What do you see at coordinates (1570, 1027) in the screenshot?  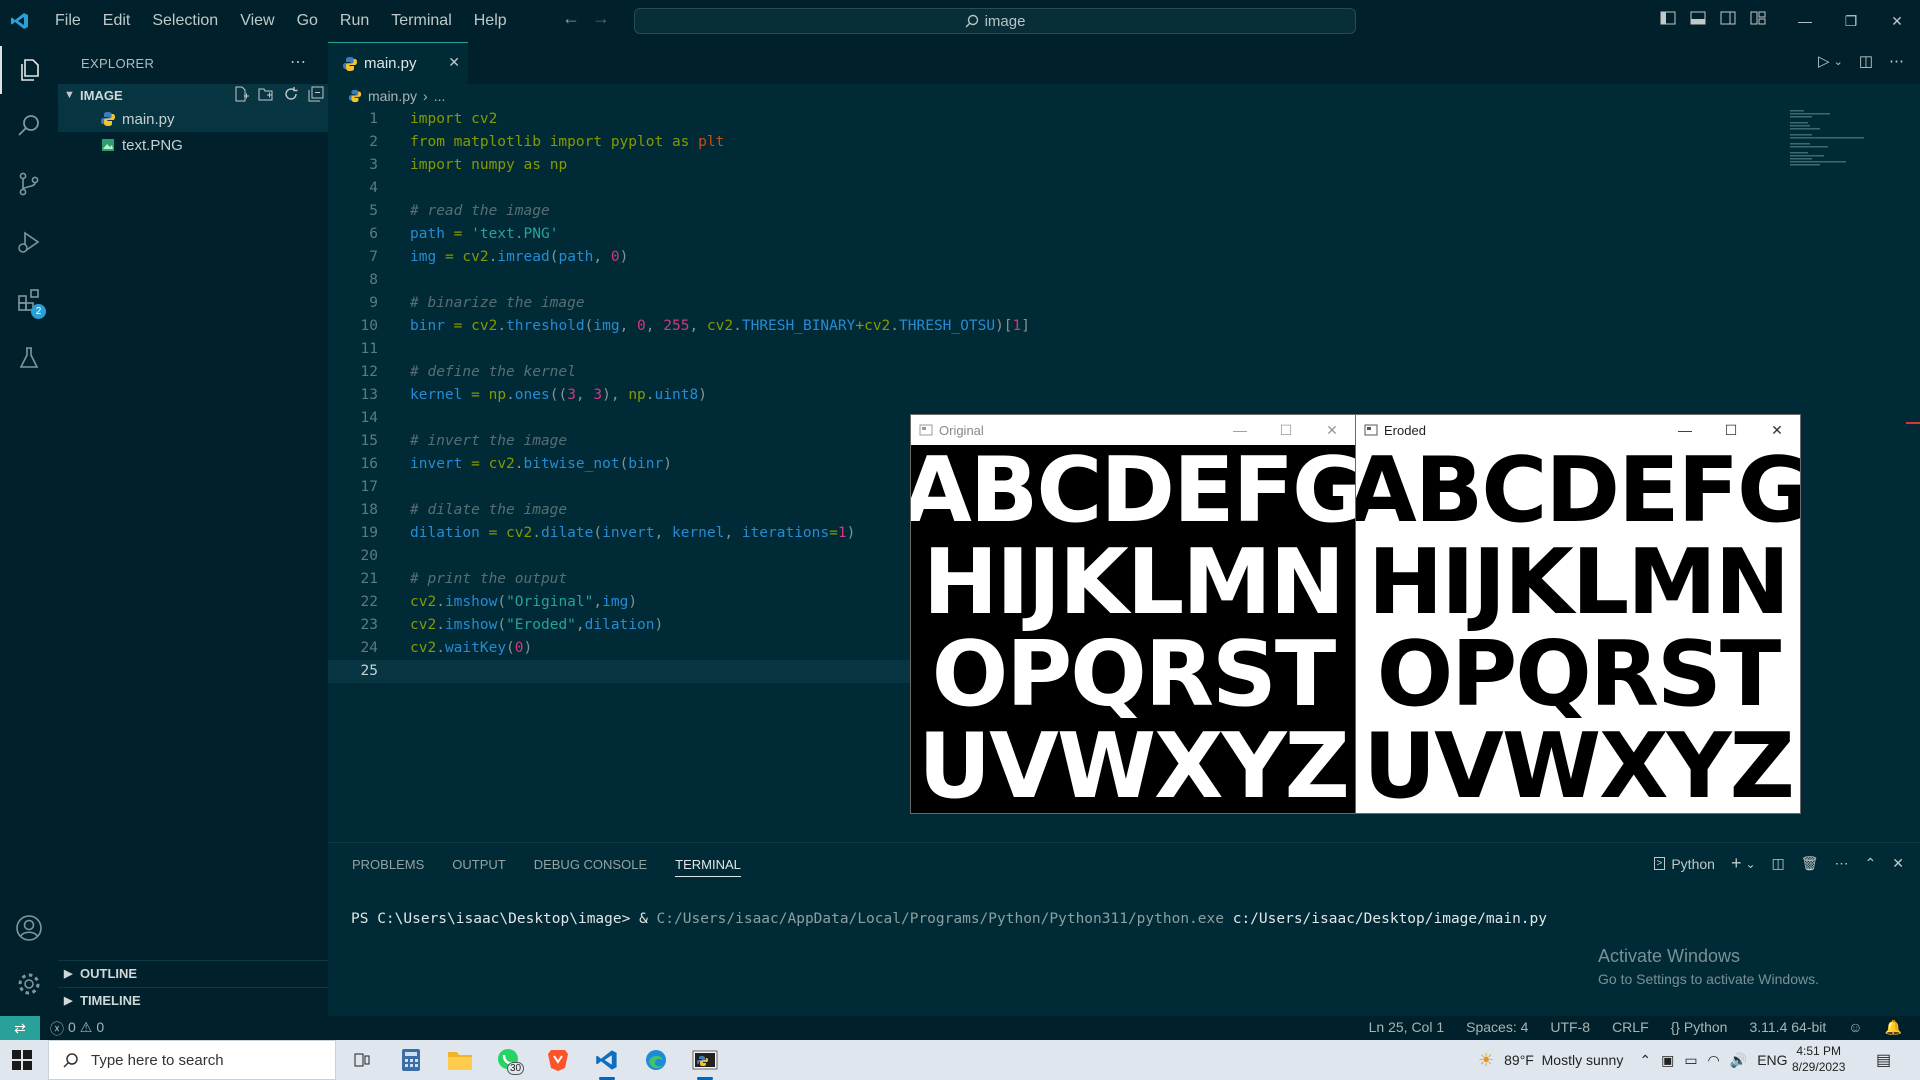 I see `encoding: UTF-8` at bounding box center [1570, 1027].